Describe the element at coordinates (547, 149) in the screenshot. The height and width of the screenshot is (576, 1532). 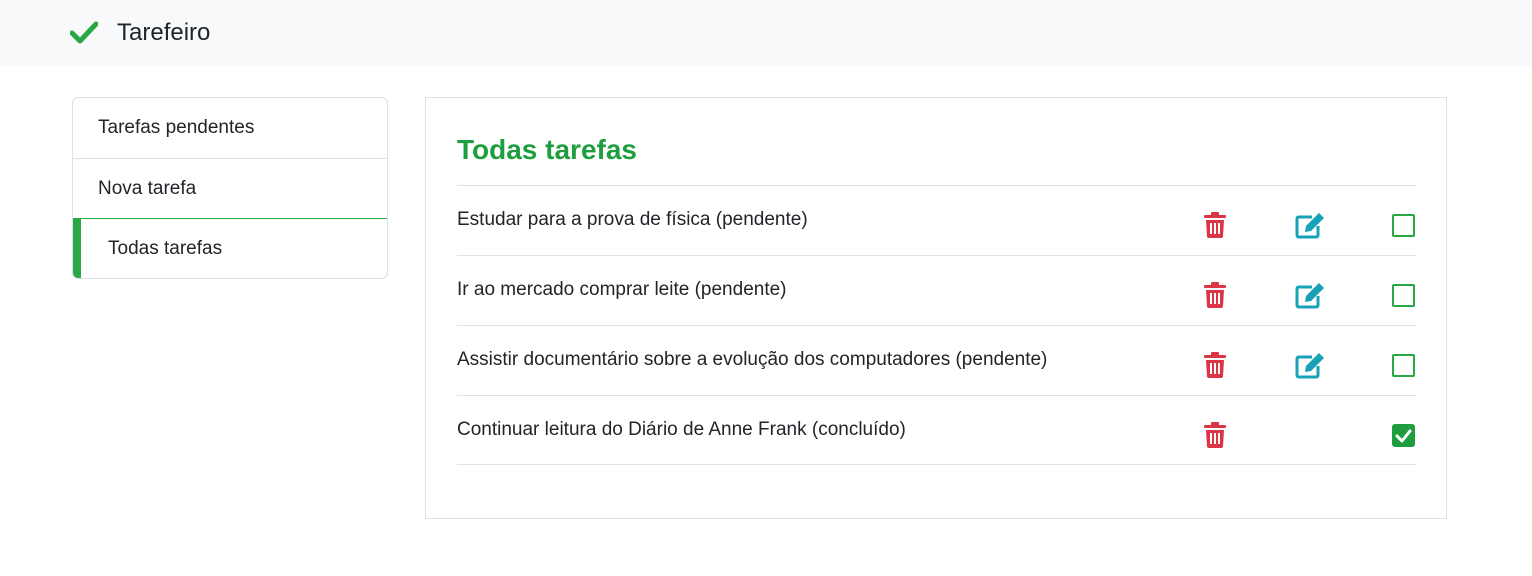
I see `page-title: Todas tarefas` at that location.